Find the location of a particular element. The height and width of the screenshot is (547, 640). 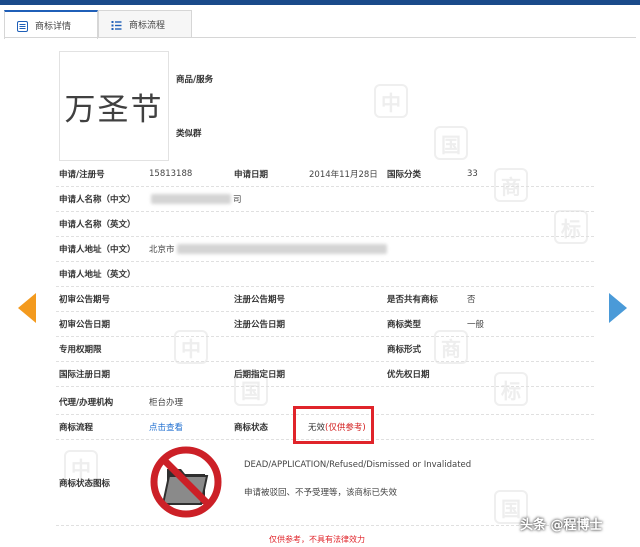

status-highlight-box is located at coordinates (333, 425).